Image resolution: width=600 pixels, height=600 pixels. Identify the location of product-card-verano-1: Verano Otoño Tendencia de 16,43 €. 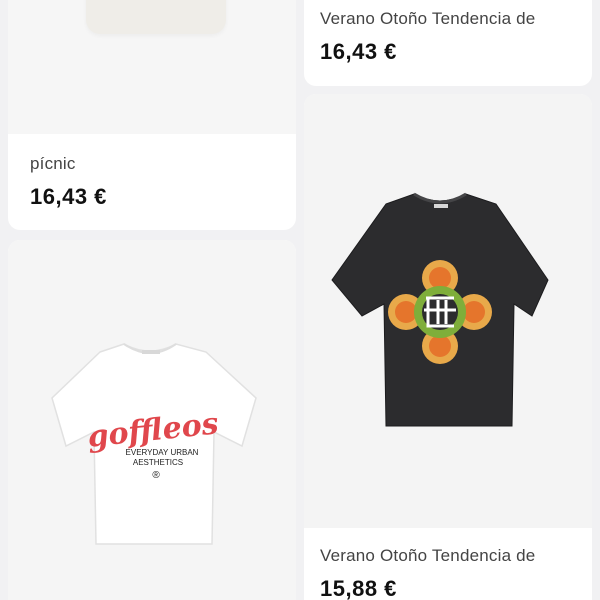
(448, 43).